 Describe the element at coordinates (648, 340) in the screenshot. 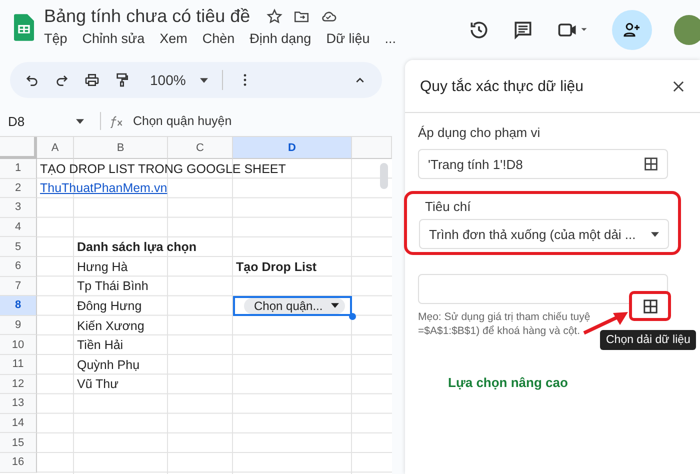

I see `tooltip: Chọn dải dữ liệu` at that location.